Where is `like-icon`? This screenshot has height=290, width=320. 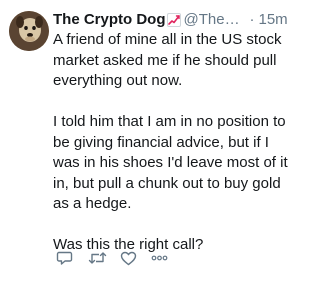 like-icon is located at coordinates (128, 258).